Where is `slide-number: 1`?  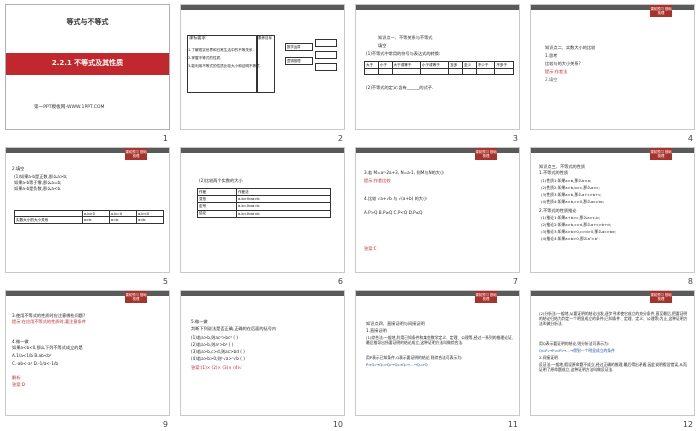 slide-number: 1 is located at coordinates (165, 138).